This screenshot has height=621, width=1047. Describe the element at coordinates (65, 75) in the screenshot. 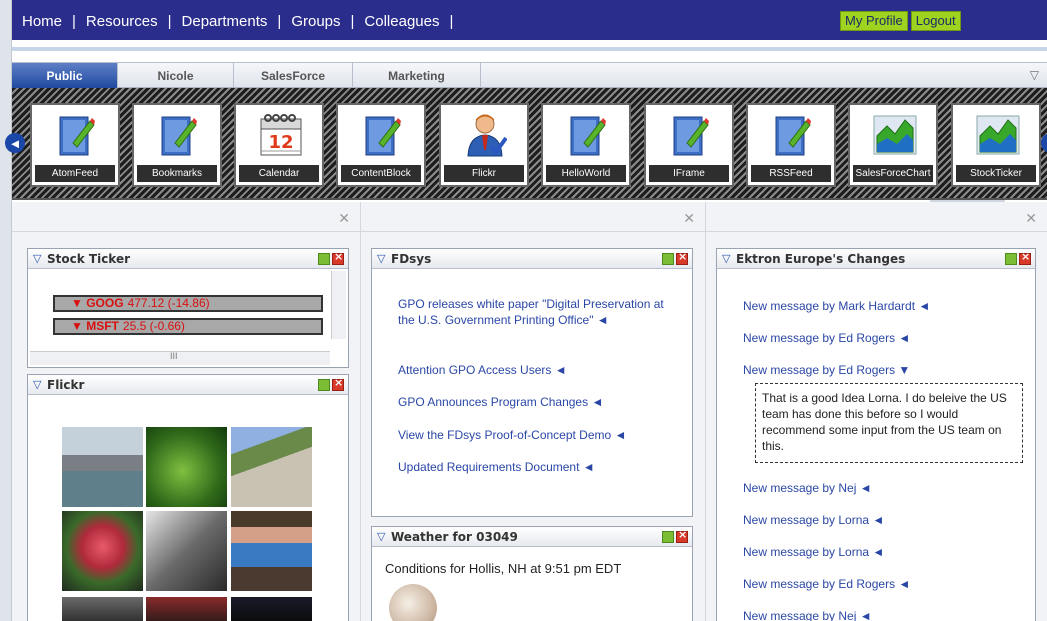

I see `tab-public: Public` at that location.